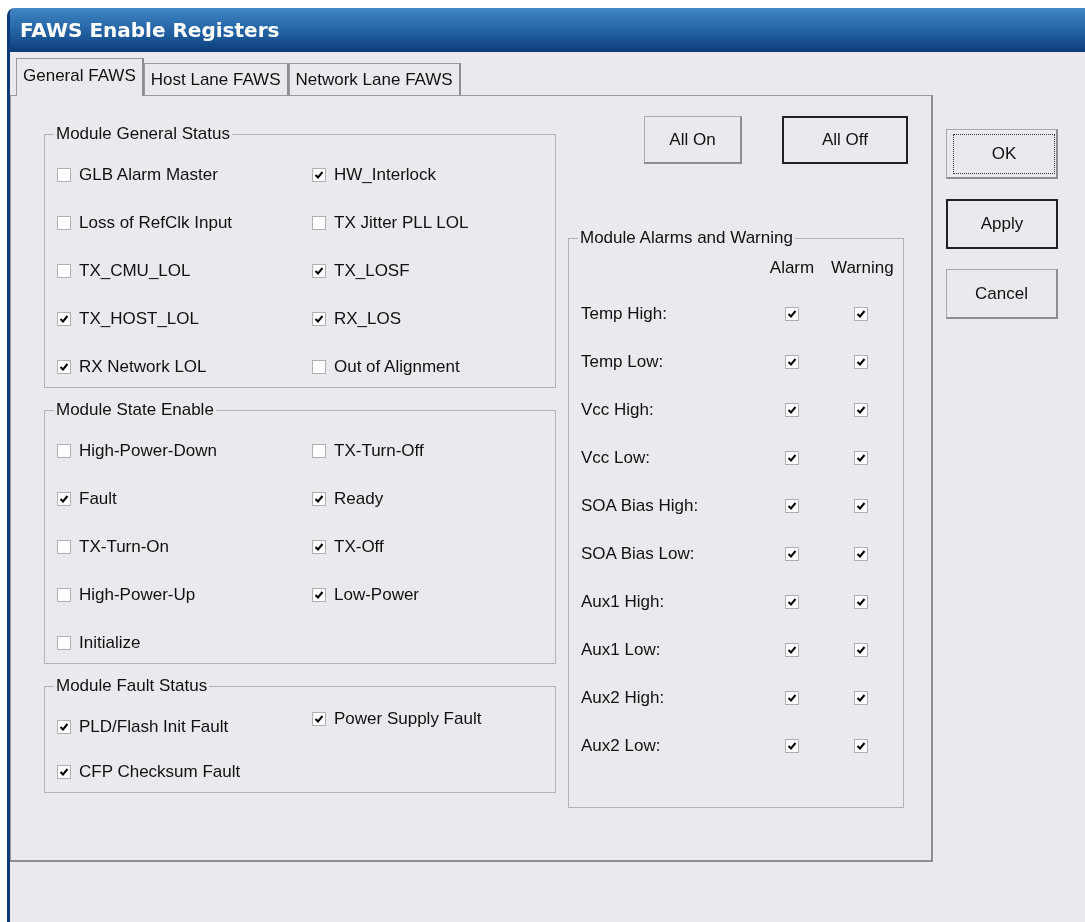 The height and width of the screenshot is (922, 1085). Describe the element at coordinates (154, 726) in the screenshot. I see `checkbox-label: PLD/Flash Init Fault` at that location.